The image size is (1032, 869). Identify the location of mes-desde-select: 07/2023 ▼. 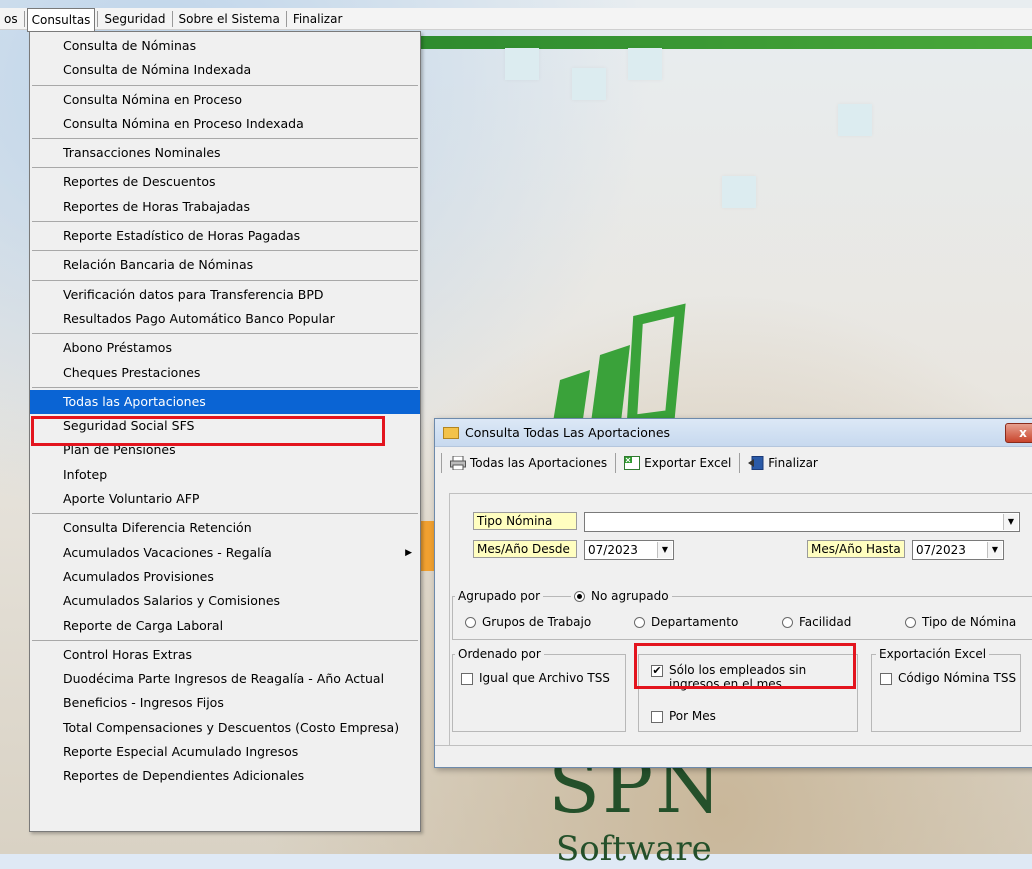
(629, 550).